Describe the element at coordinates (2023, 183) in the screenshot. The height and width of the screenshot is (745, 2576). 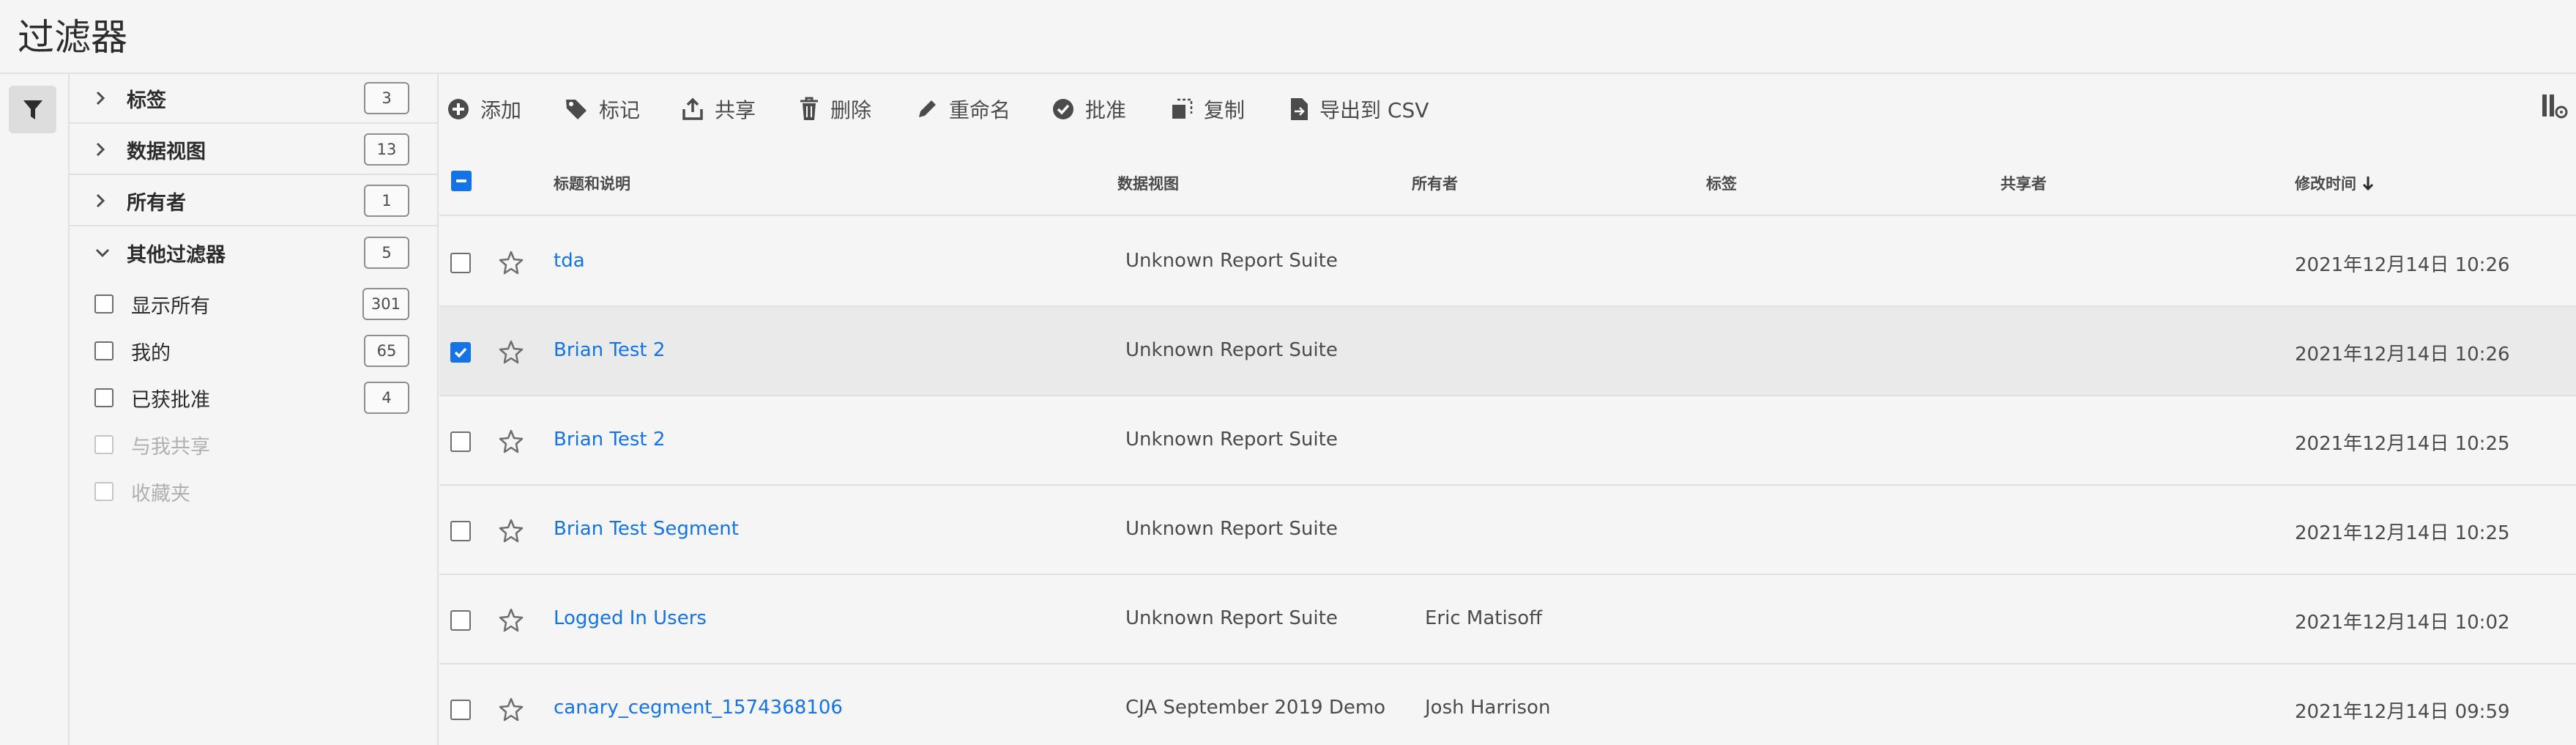
I see `column-header-shared-with: 共享者` at that location.